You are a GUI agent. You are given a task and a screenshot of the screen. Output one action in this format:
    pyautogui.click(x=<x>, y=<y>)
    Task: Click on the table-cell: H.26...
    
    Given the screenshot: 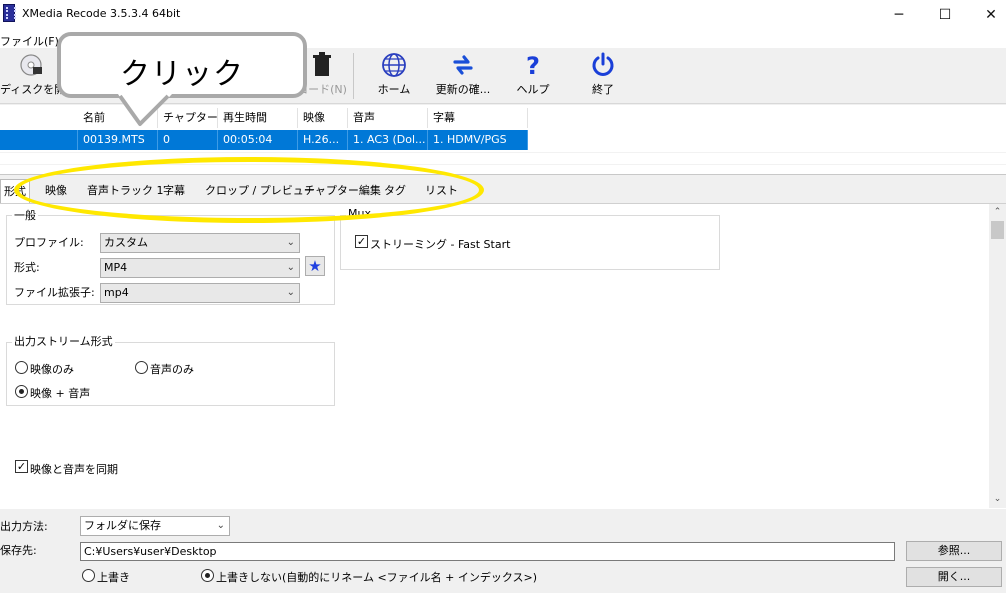 What is the action you would take?
    pyautogui.click(x=323, y=140)
    